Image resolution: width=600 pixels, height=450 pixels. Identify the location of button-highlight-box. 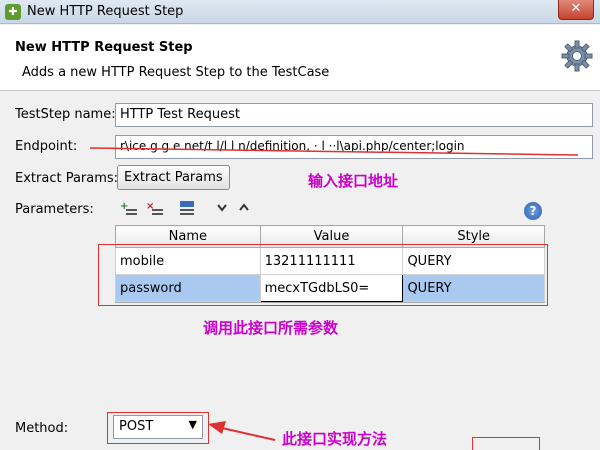
(506, 443).